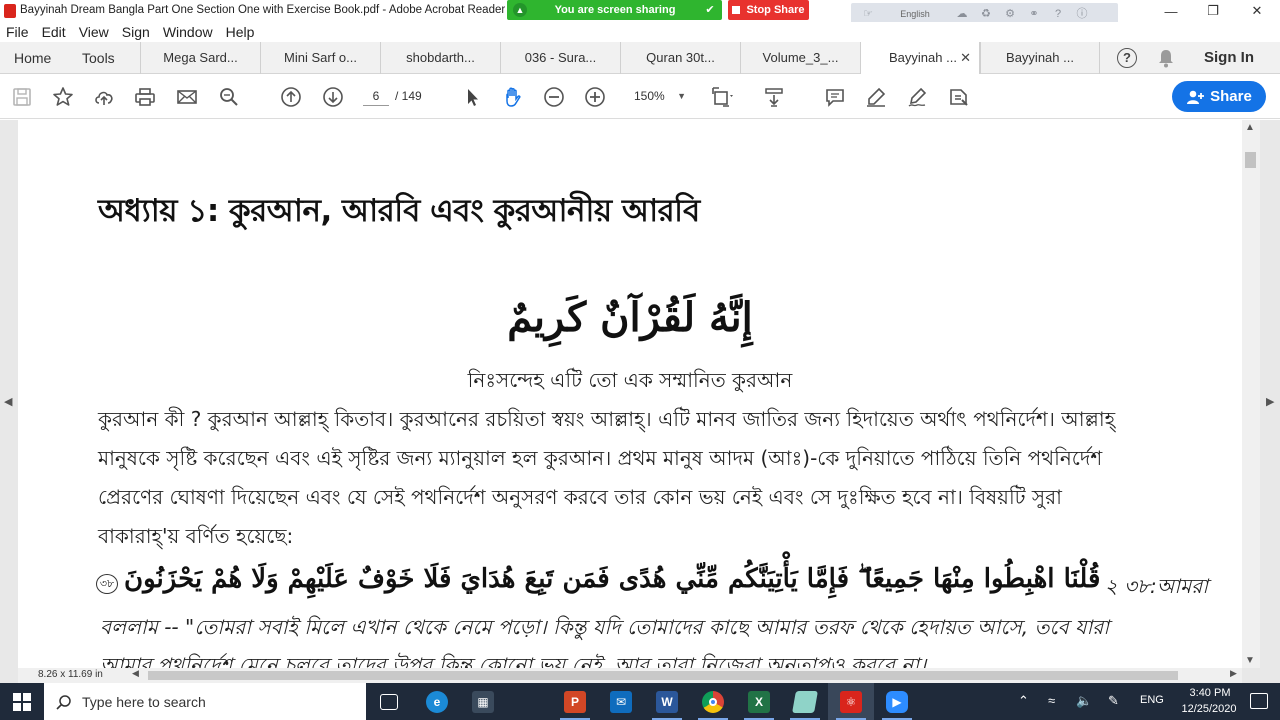 This screenshot has height=720, width=1280. What do you see at coordinates (63, 97) in the screenshot?
I see `bookmark-star-icon` at bounding box center [63, 97].